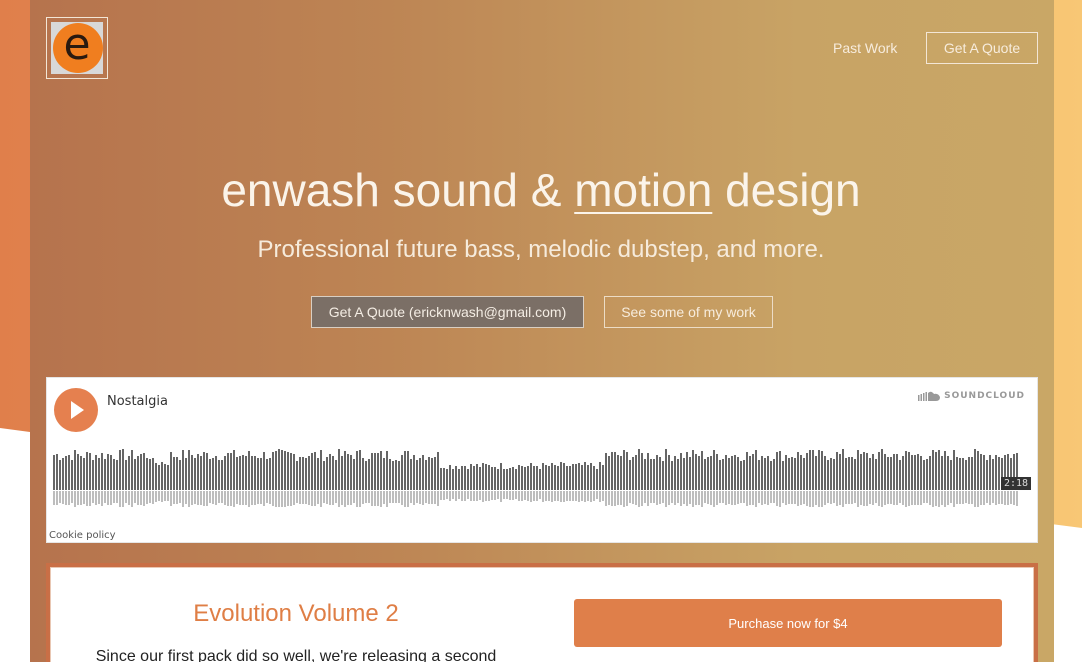 This screenshot has width=1082, height=662. What do you see at coordinates (688, 312) in the screenshot?
I see `see-work-button: See some of my work` at bounding box center [688, 312].